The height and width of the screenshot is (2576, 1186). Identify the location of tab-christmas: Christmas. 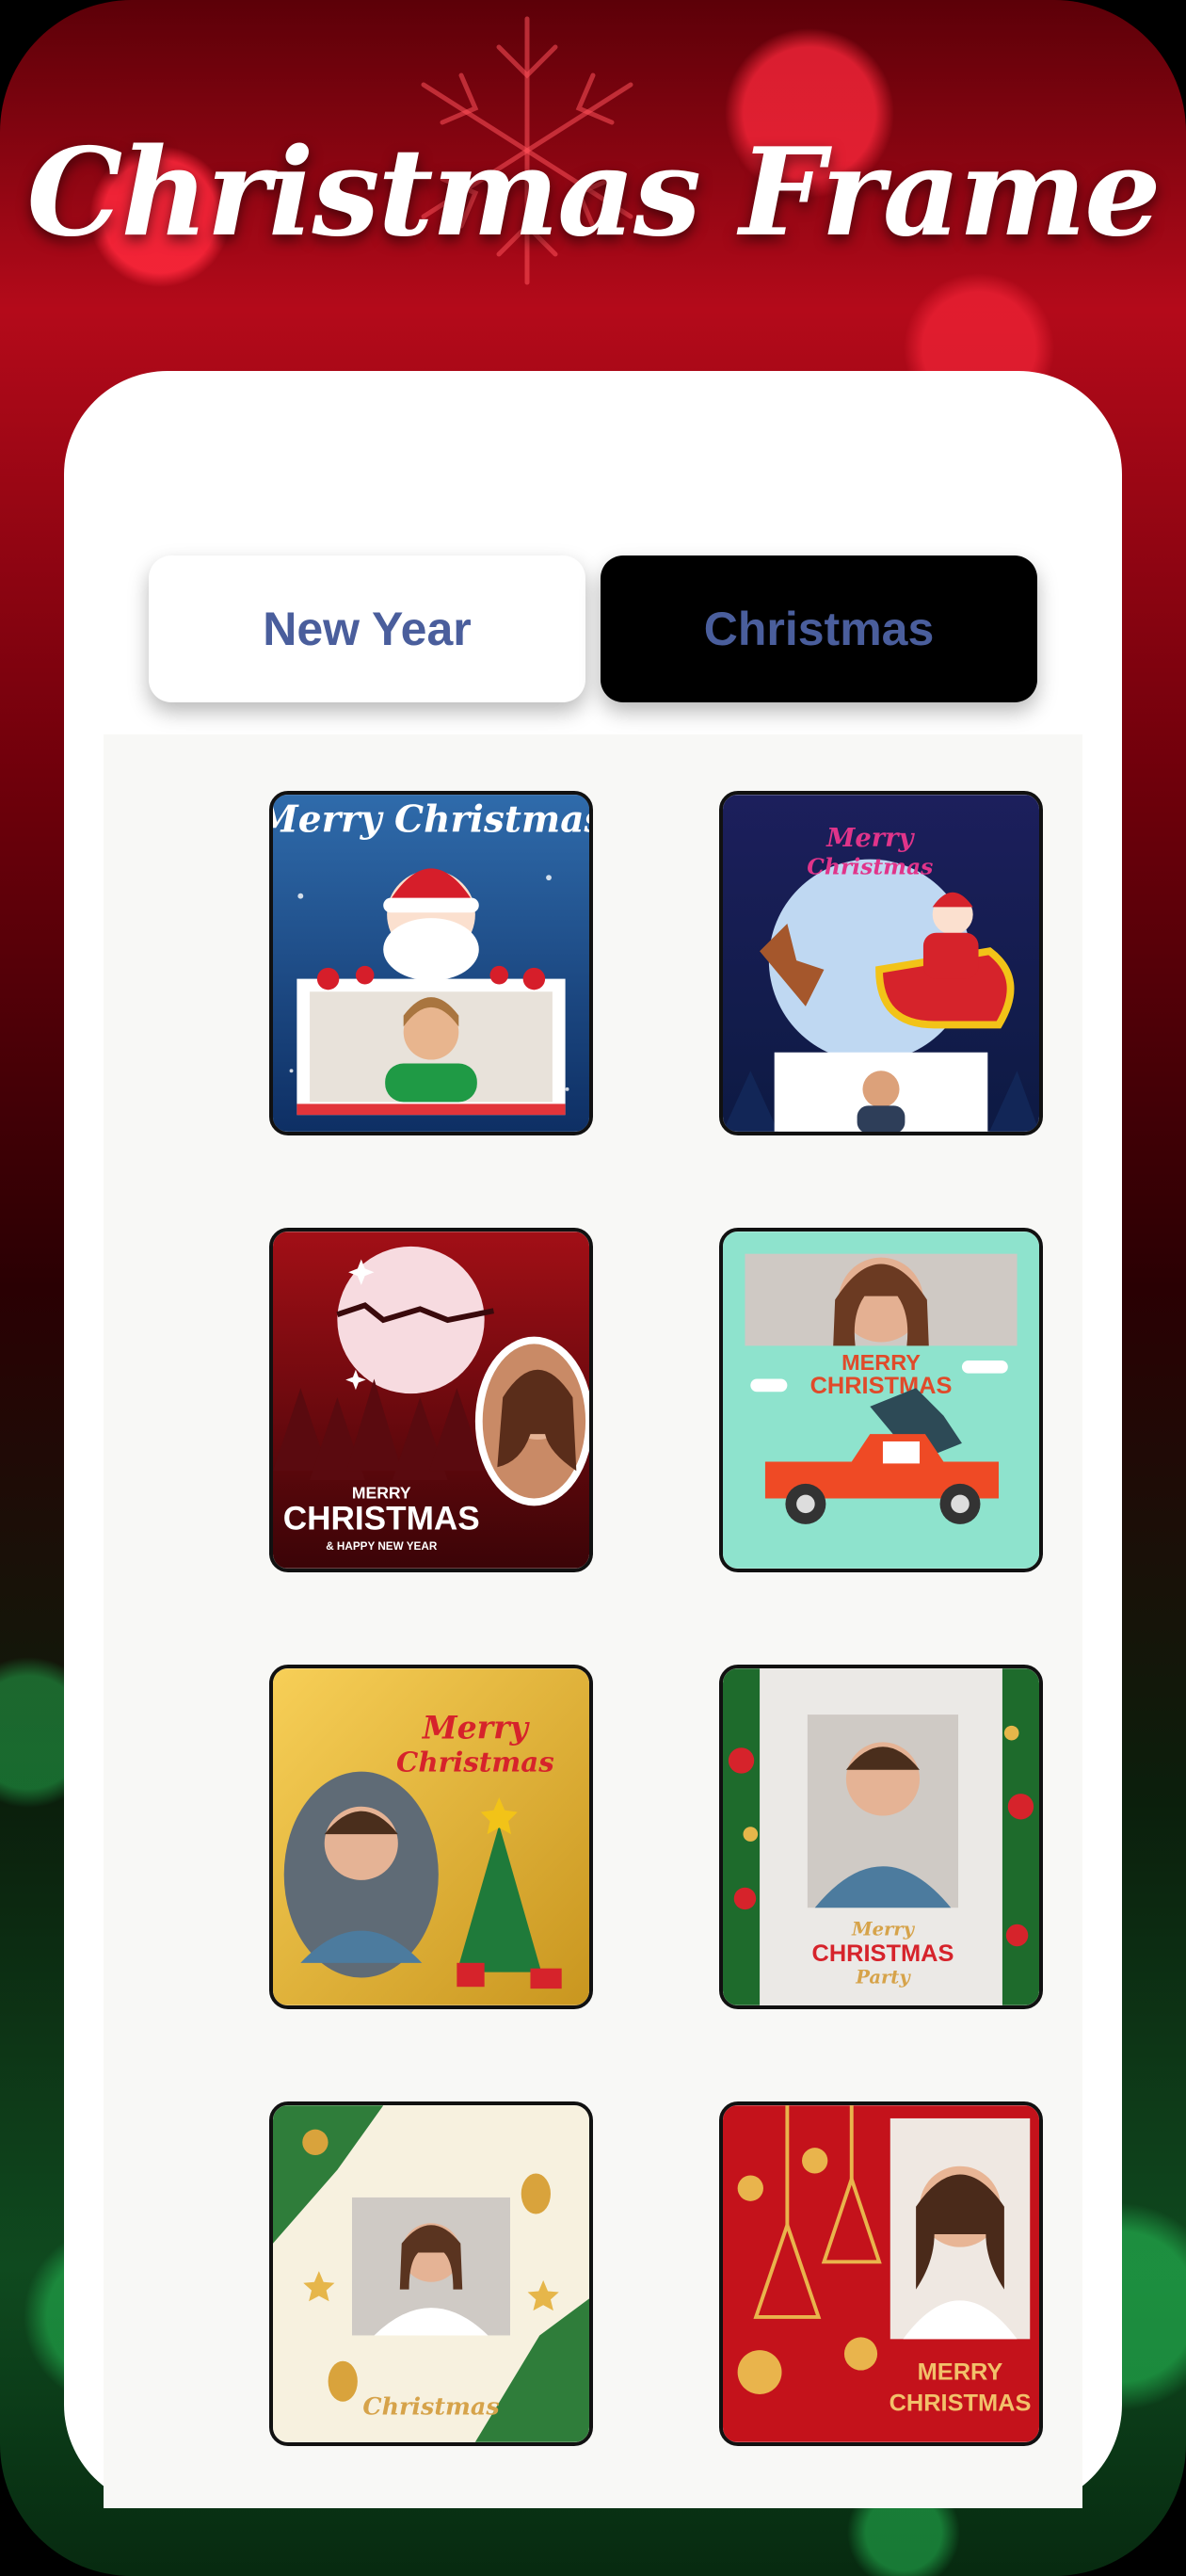
(819, 628).